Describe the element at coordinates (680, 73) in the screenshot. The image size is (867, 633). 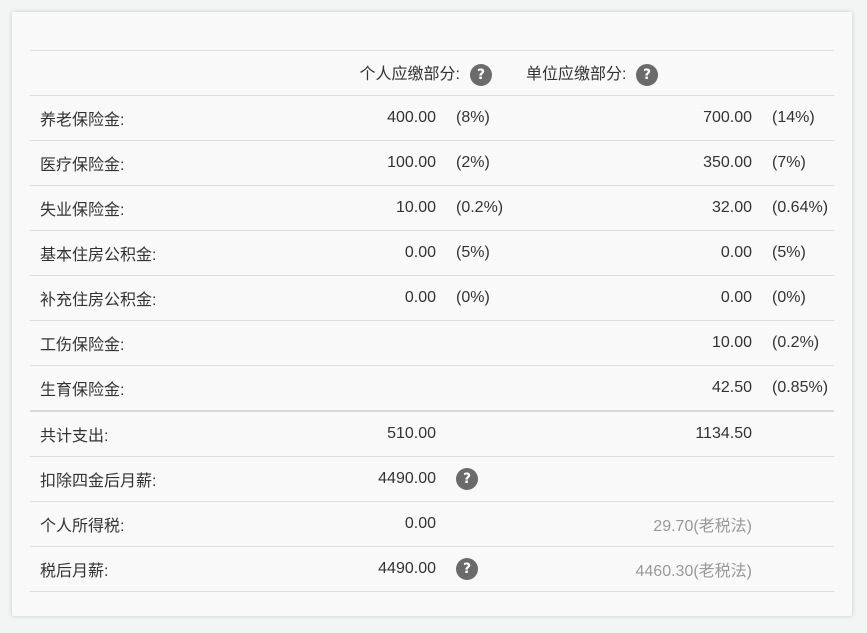
I see `company-header: 单位应缴部分:?` at that location.